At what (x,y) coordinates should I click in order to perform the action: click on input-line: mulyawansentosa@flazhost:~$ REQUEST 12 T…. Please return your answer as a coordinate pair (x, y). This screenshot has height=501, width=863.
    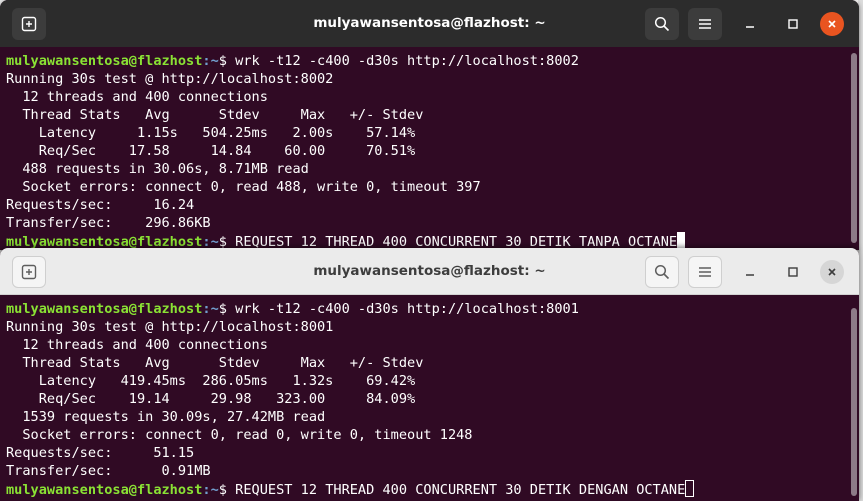
    Looking at the image, I should click on (427, 489).